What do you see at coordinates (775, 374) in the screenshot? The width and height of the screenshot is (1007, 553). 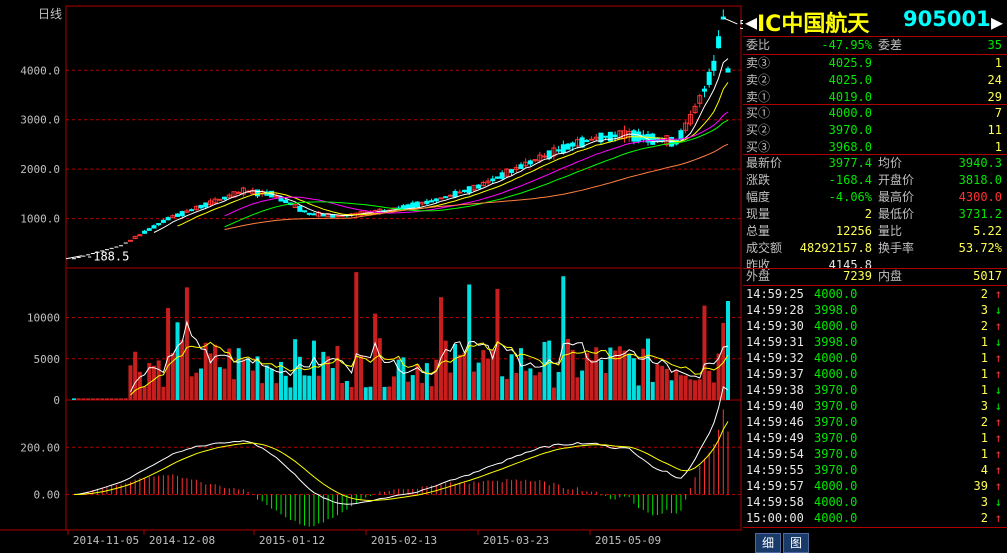 I see `tick-time: 14:59:37` at bounding box center [775, 374].